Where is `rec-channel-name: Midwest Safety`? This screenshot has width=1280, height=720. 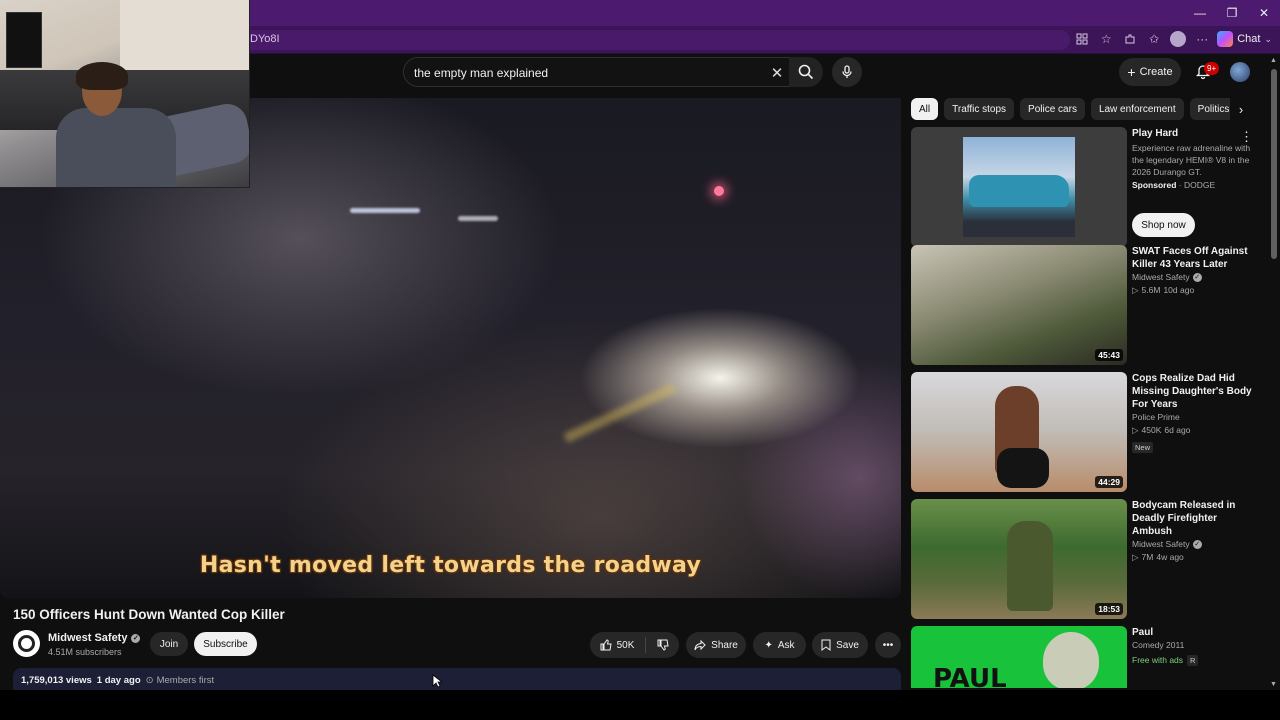
rec-channel-name: Midwest Safety is located at coordinates (1161, 544).